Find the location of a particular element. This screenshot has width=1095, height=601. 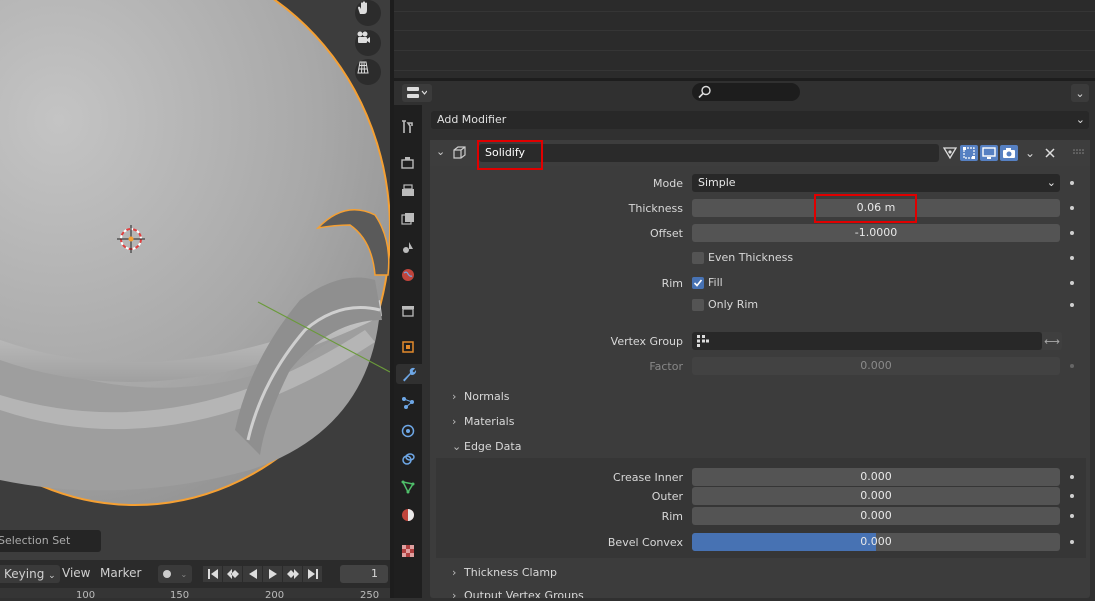

only-rim-checkbox is located at coordinates (698, 305).